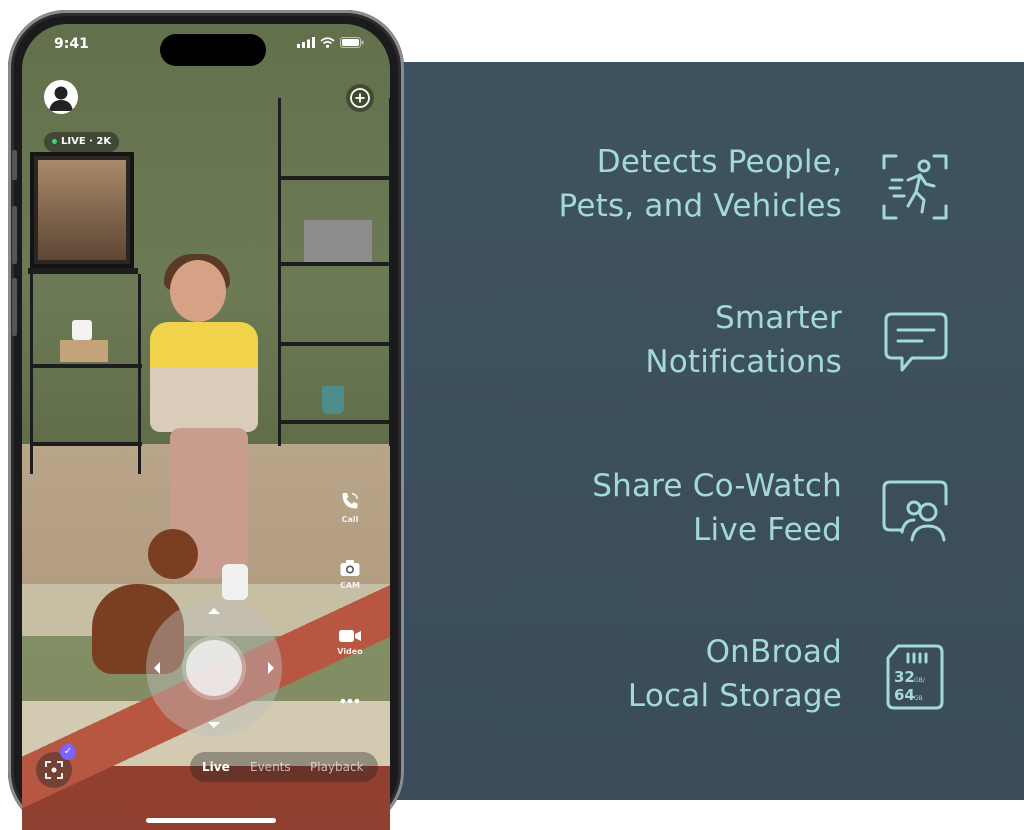 The image size is (1024, 830). I want to click on books, so click(84, 351).